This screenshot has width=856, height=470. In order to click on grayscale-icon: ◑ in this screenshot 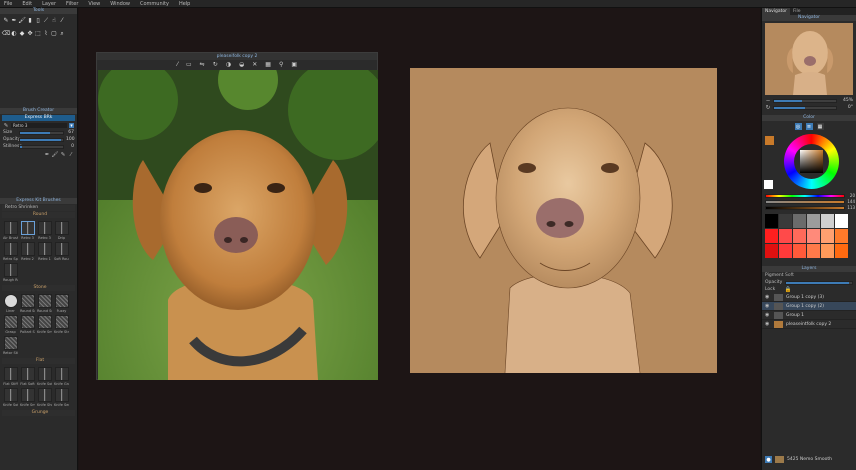, I will do `click(228, 64)`.